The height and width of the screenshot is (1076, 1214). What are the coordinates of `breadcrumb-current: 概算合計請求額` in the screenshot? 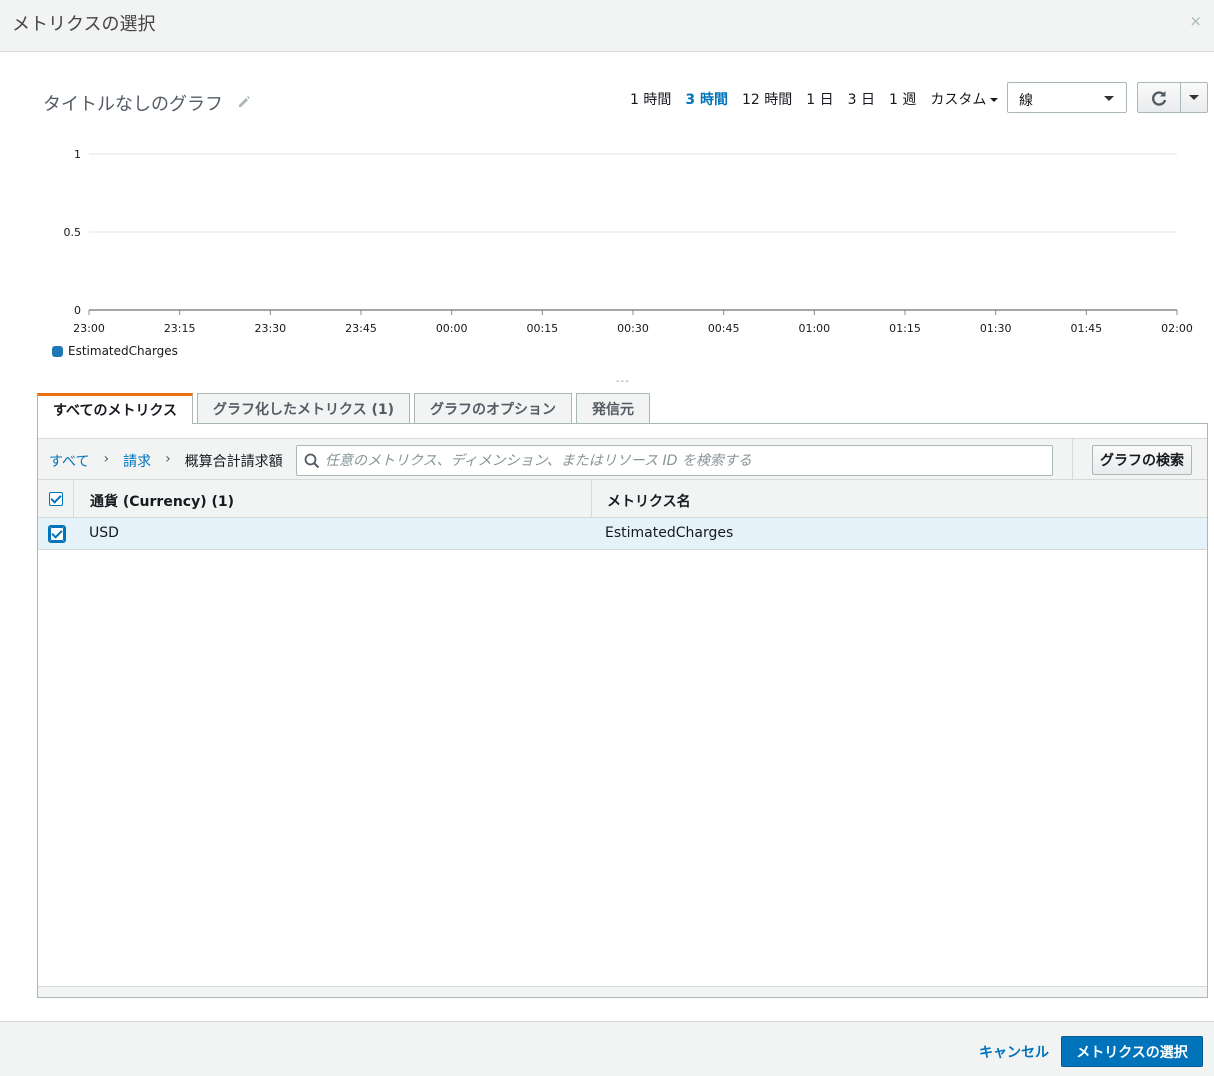 It's located at (233, 462).